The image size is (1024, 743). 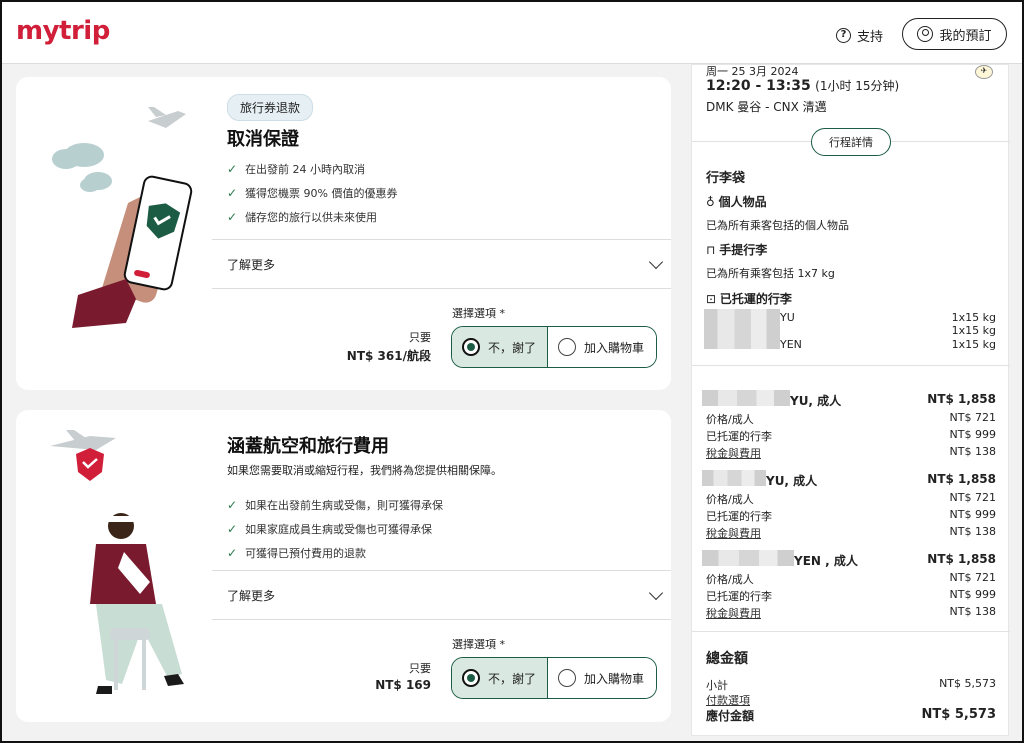 What do you see at coordinates (122, 217) in the screenshot?
I see `phone-hand-illustration` at bounding box center [122, 217].